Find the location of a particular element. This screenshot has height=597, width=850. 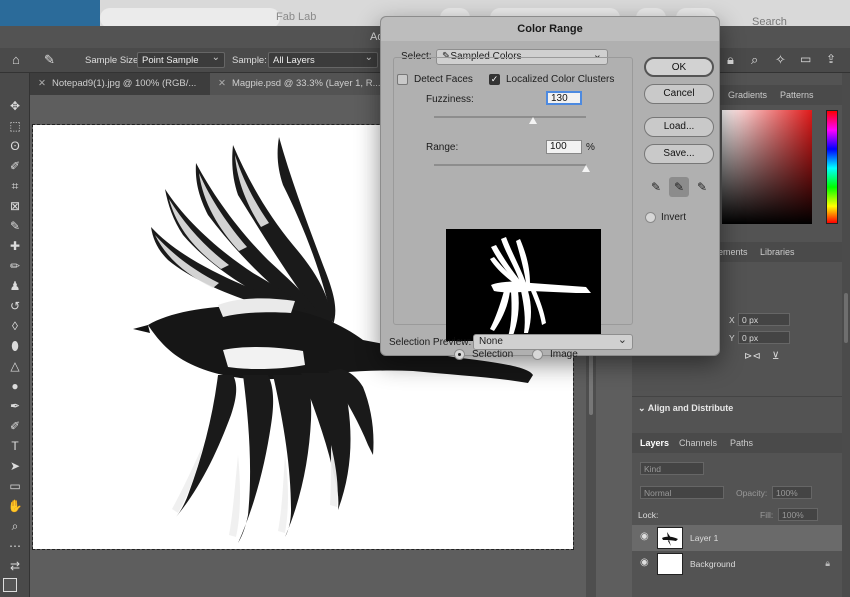

frame-tool-icon: ⊠ is located at coordinates (15, 206).